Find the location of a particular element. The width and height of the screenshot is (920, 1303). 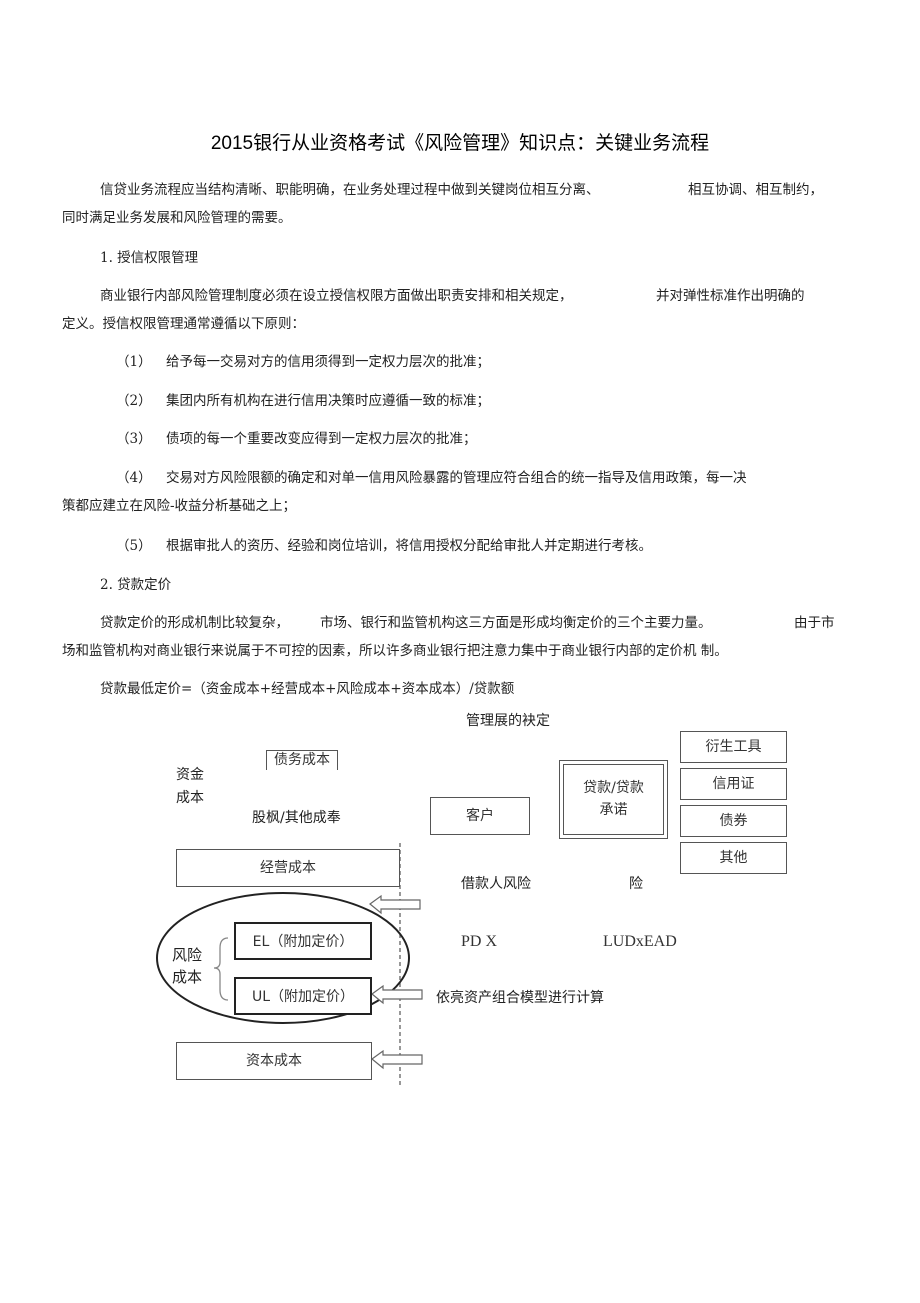

equity-cost-label: 股枫/其他成奉 is located at coordinates (296, 818).